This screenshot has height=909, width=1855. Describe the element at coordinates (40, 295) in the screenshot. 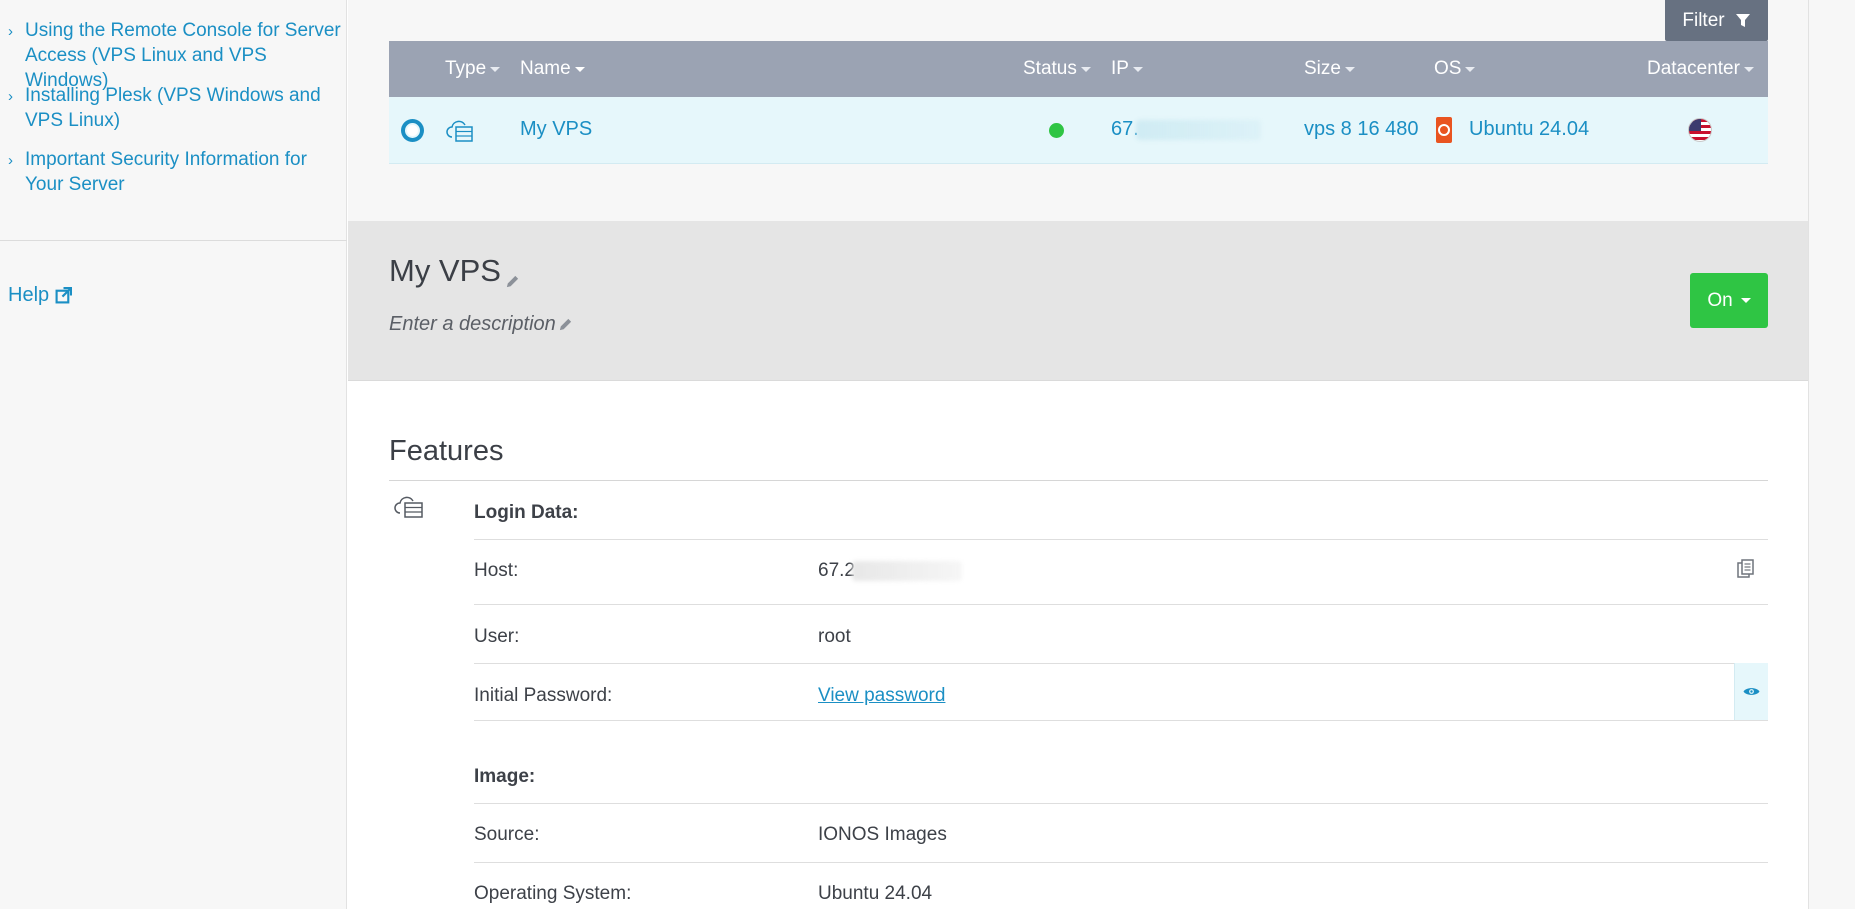

I see `help-link: Help` at that location.